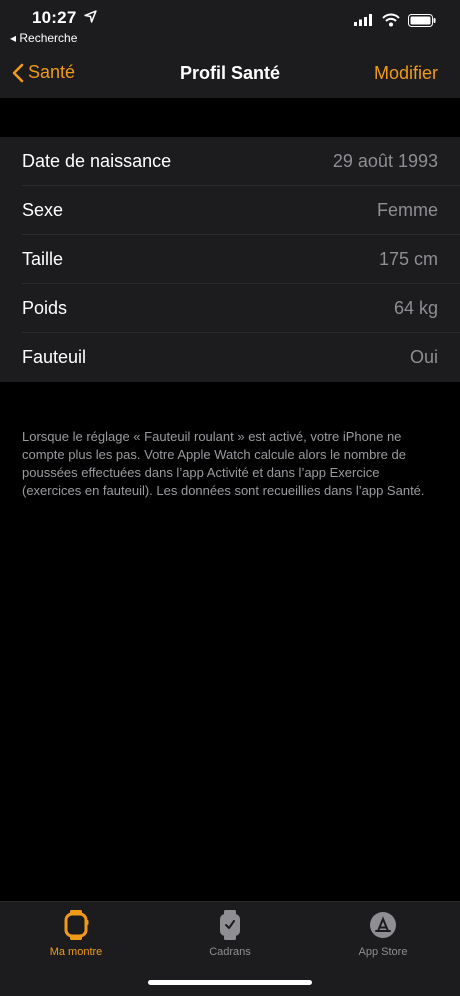  What do you see at coordinates (383, 925) in the screenshot?
I see `app-store-icon` at bounding box center [383, 925].